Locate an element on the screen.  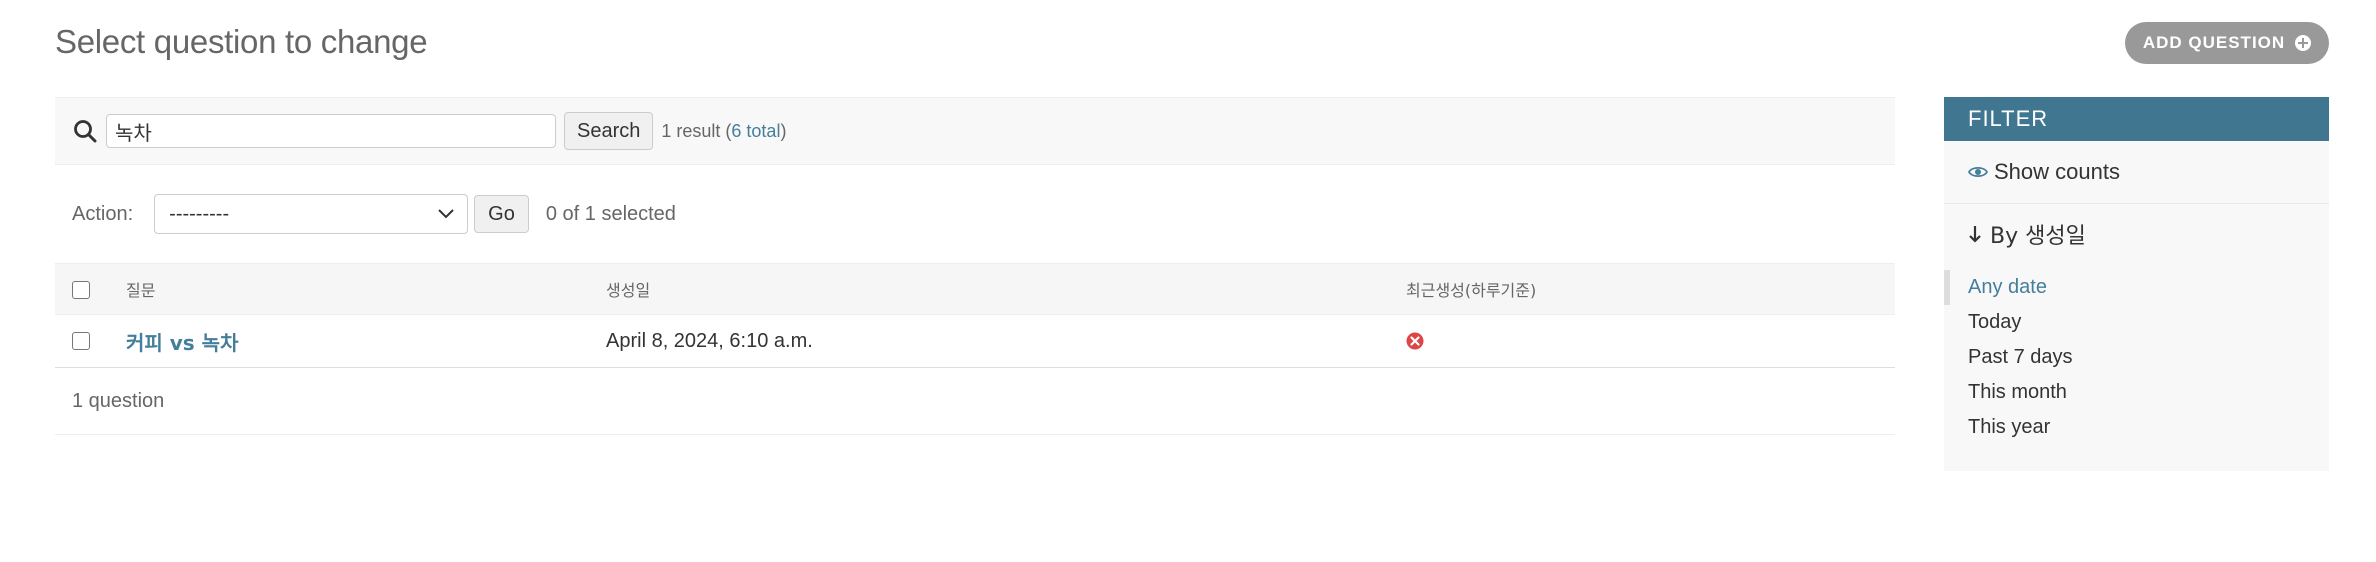
go-button: Go is located at coordinates (501, 214).